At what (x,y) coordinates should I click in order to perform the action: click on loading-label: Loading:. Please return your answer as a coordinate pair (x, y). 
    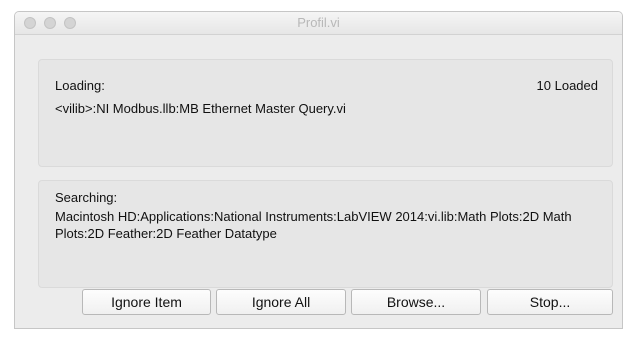
    Looking at the image, I should click on (80, 85).